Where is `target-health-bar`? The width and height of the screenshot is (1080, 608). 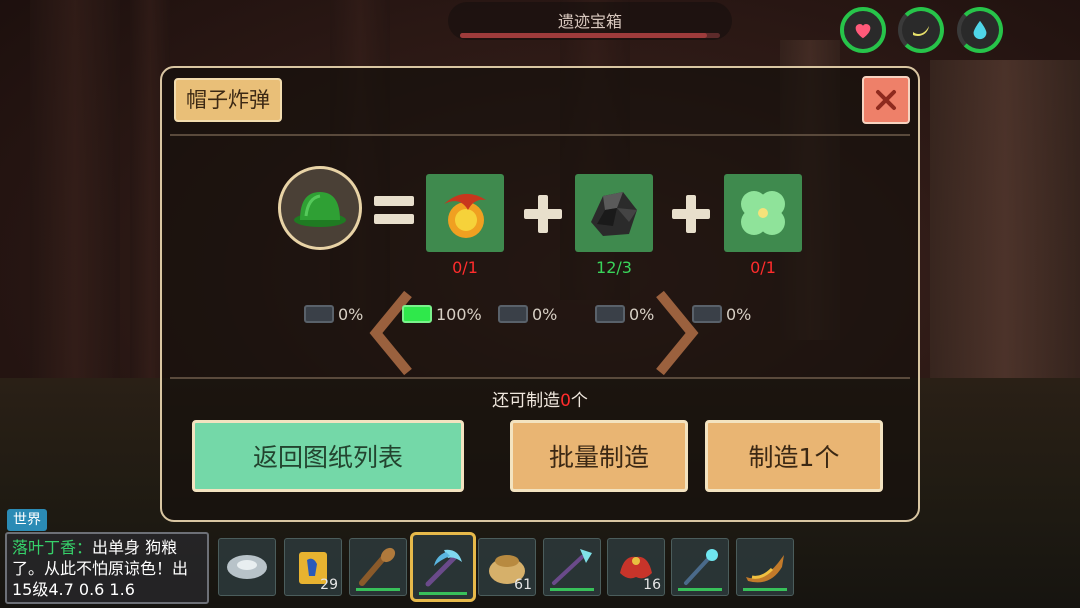 target-health-bar is located at coordinates (590, 35).